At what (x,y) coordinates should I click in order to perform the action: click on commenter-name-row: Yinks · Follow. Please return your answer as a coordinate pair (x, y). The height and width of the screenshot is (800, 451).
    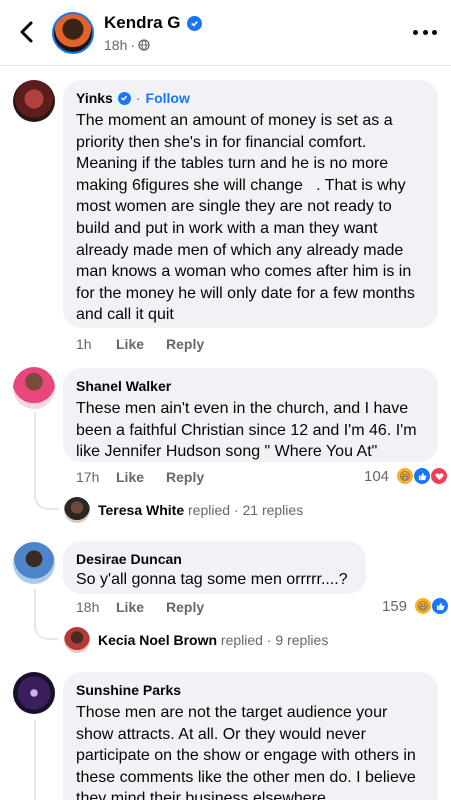
    Looking at the image, I should click on (133, 98).